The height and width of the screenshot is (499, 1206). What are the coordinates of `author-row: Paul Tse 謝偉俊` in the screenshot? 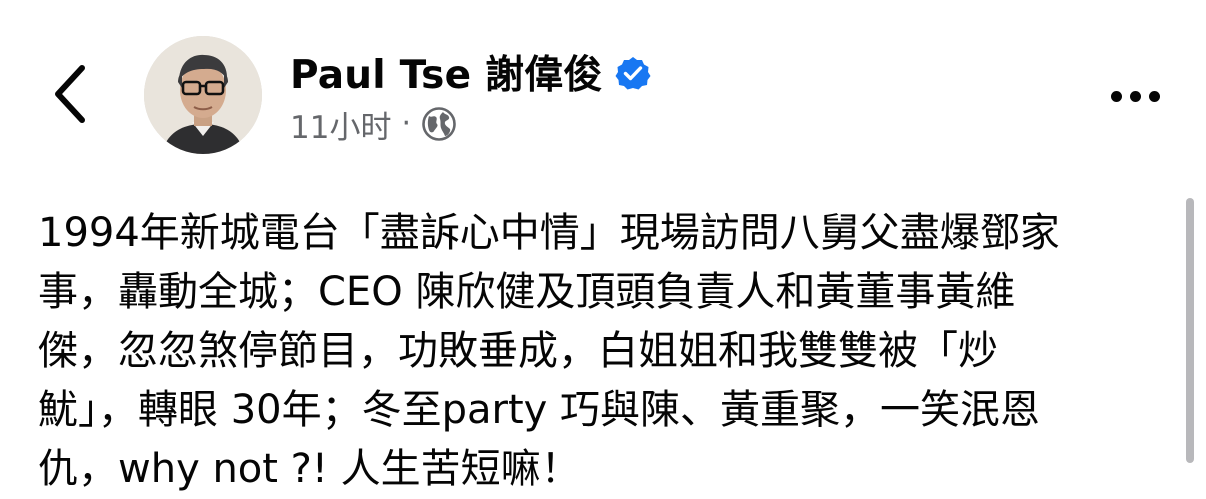 It's located at (470, 72).